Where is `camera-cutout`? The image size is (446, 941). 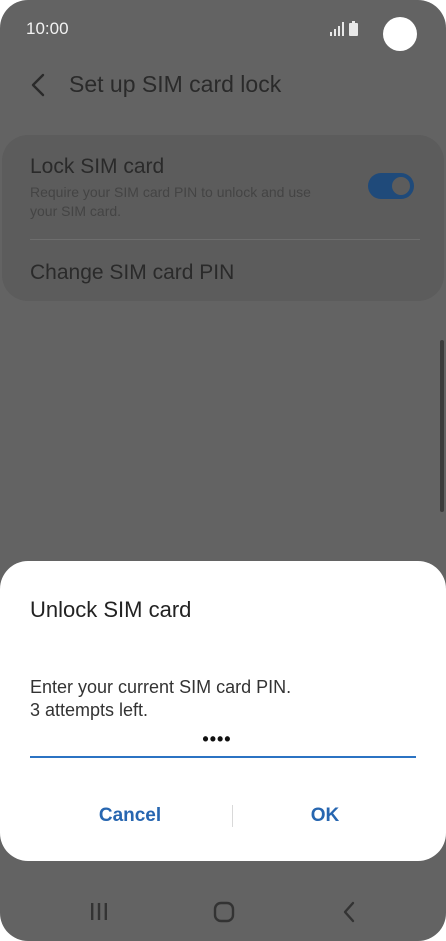 camera-cutout is located at coordinates (400, 34).